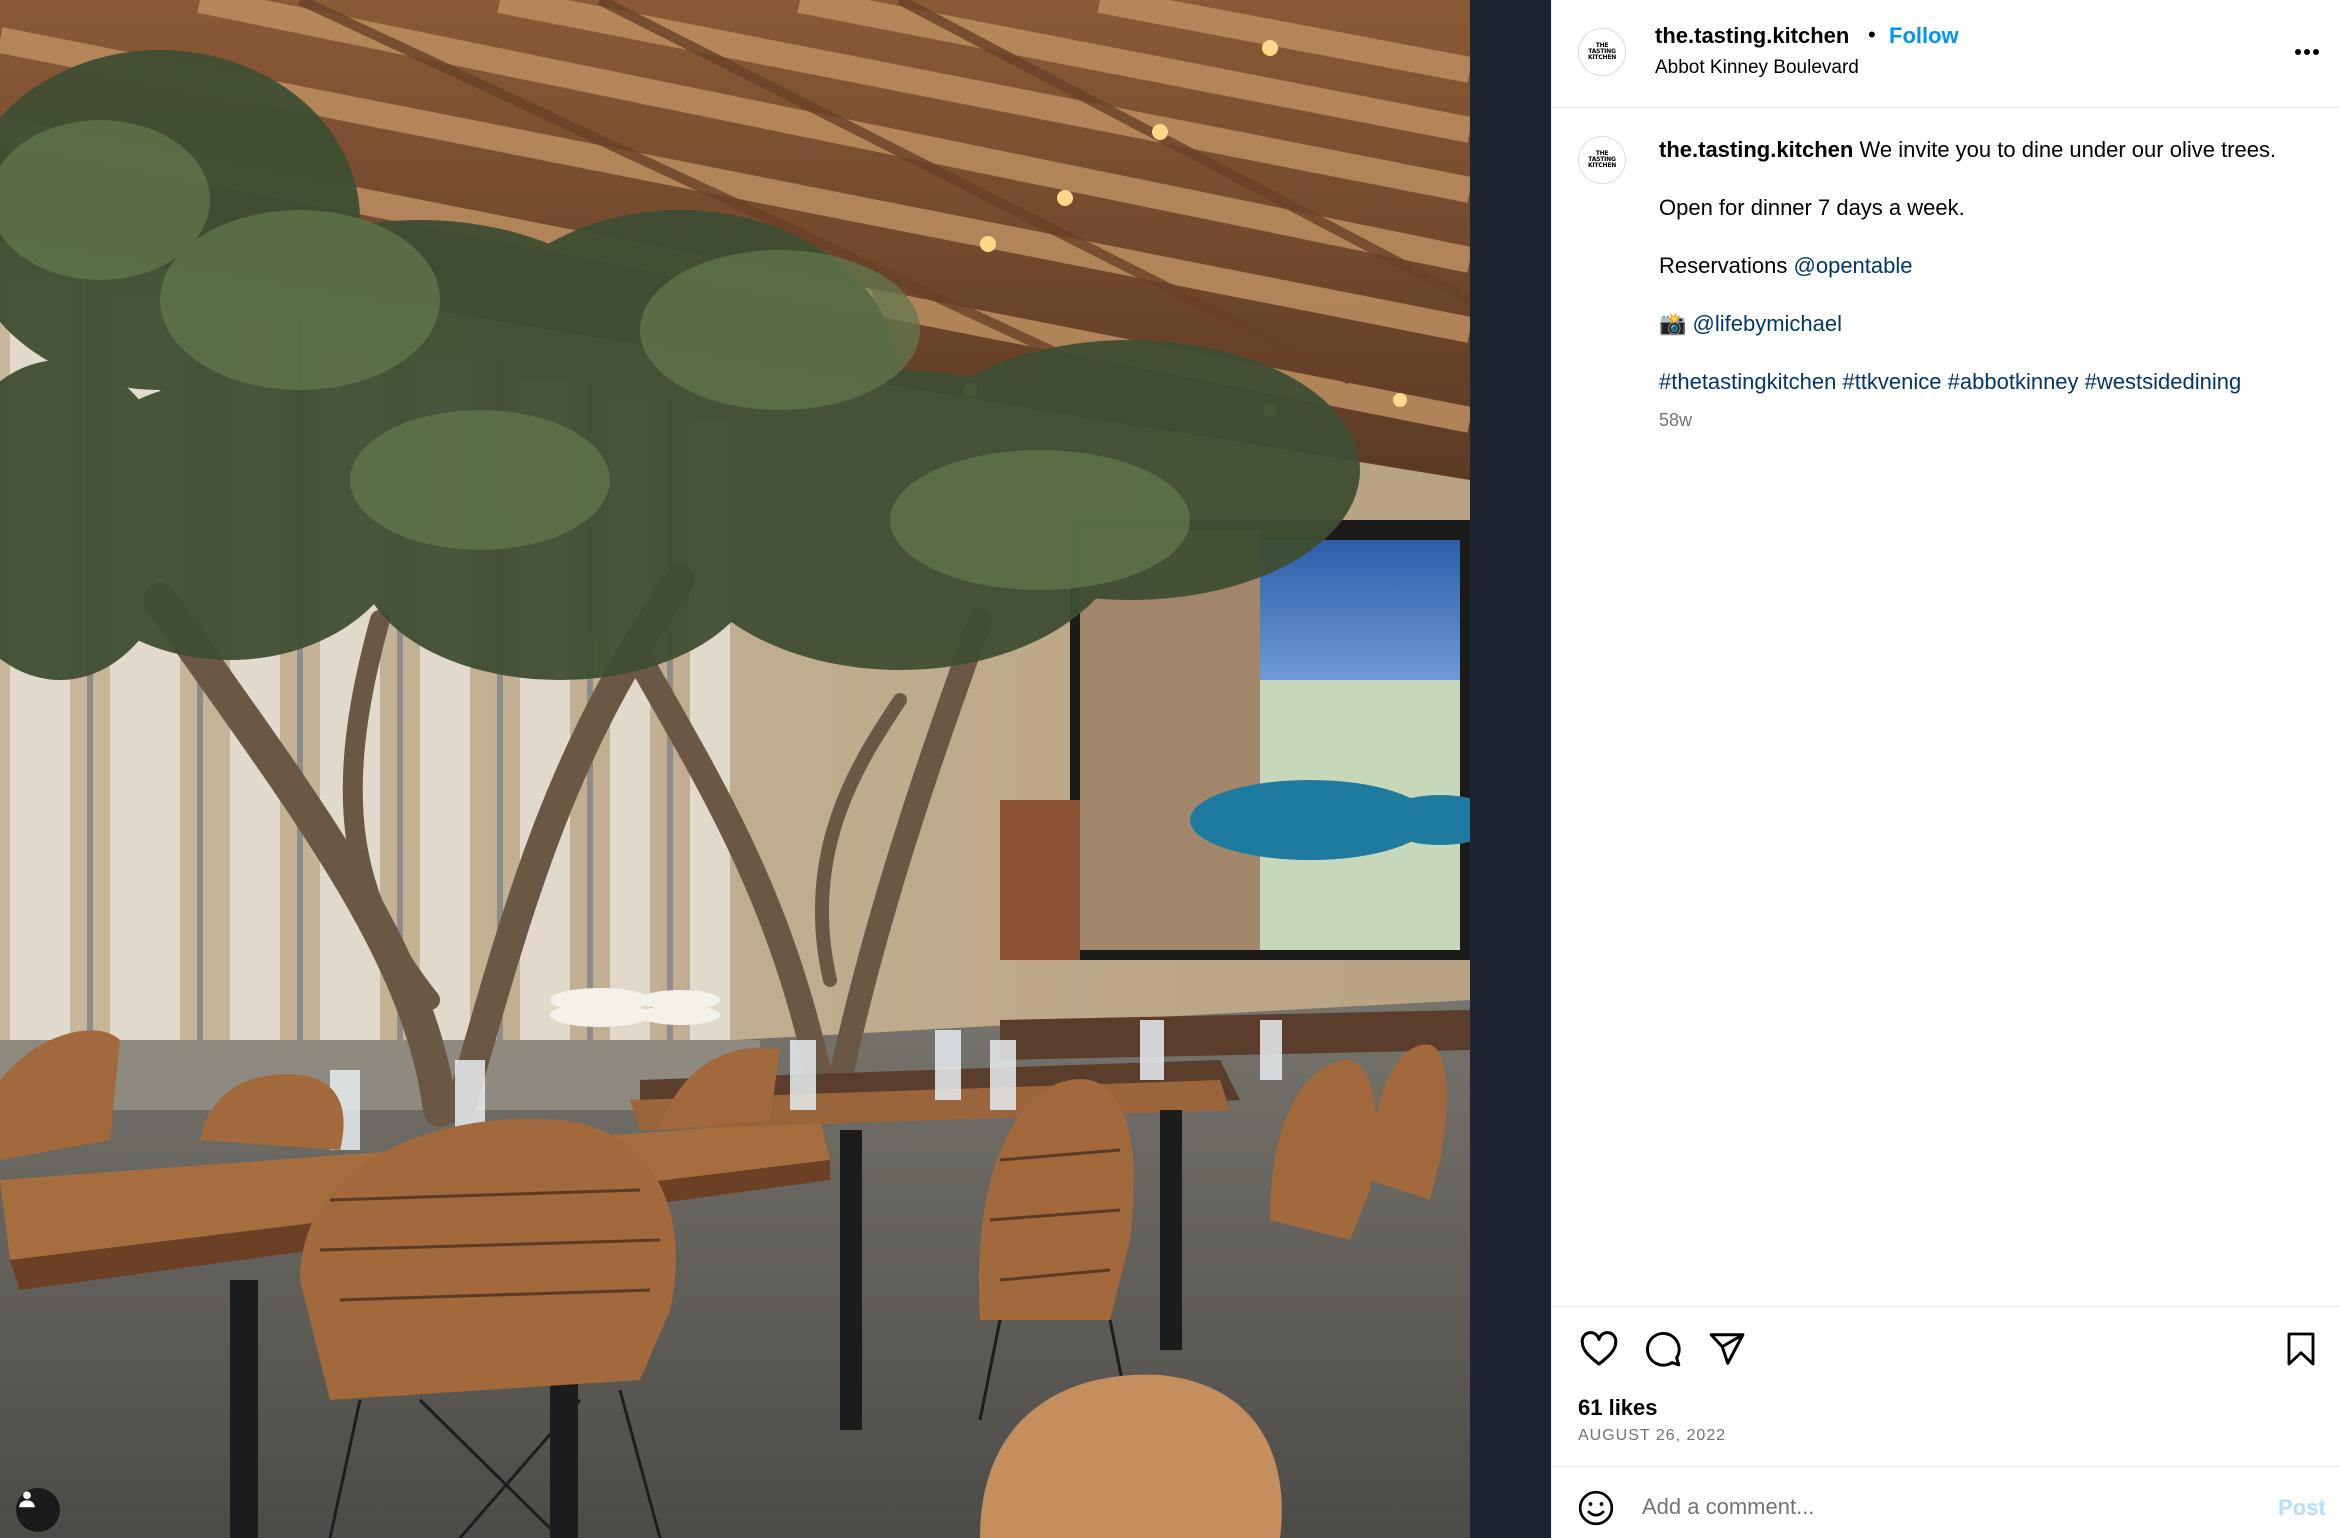 This screenshot has height=1538, width=2340. I want to click on mention-link: @opentable, so click(1853, 265).